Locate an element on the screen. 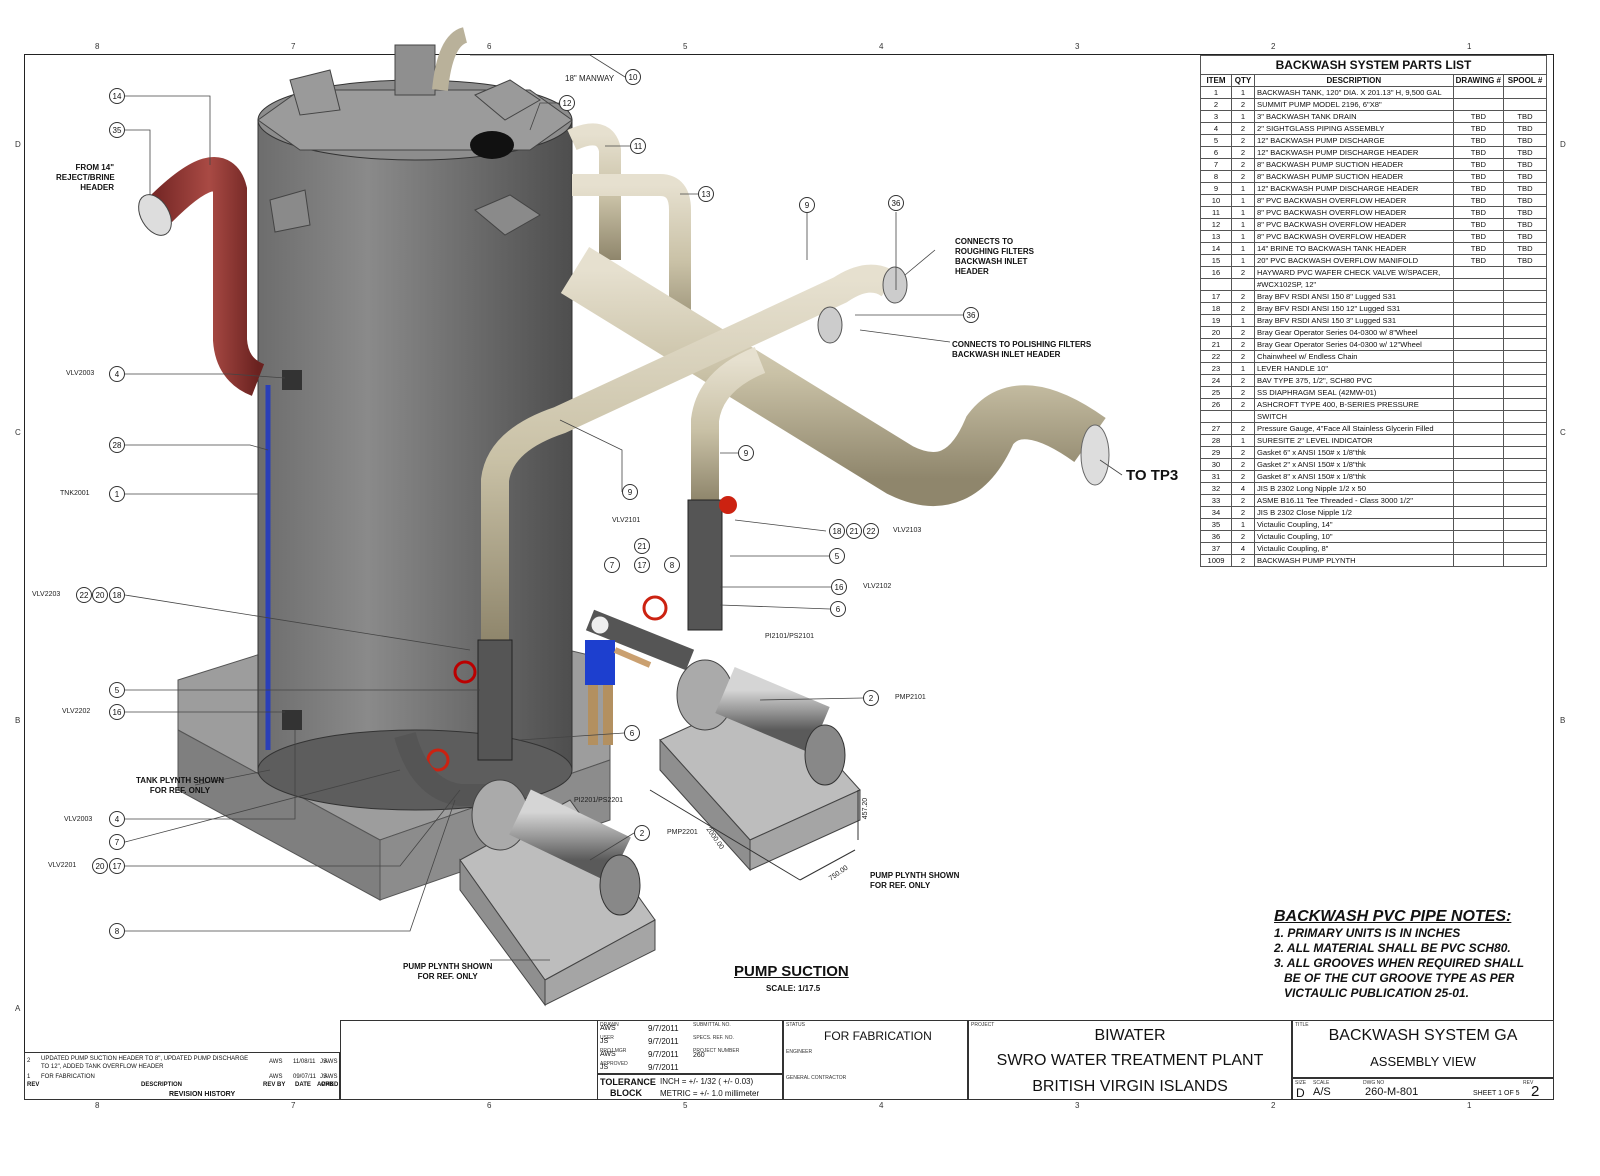  roughing-line-4: HEADER is located at coordinates (972, 271).